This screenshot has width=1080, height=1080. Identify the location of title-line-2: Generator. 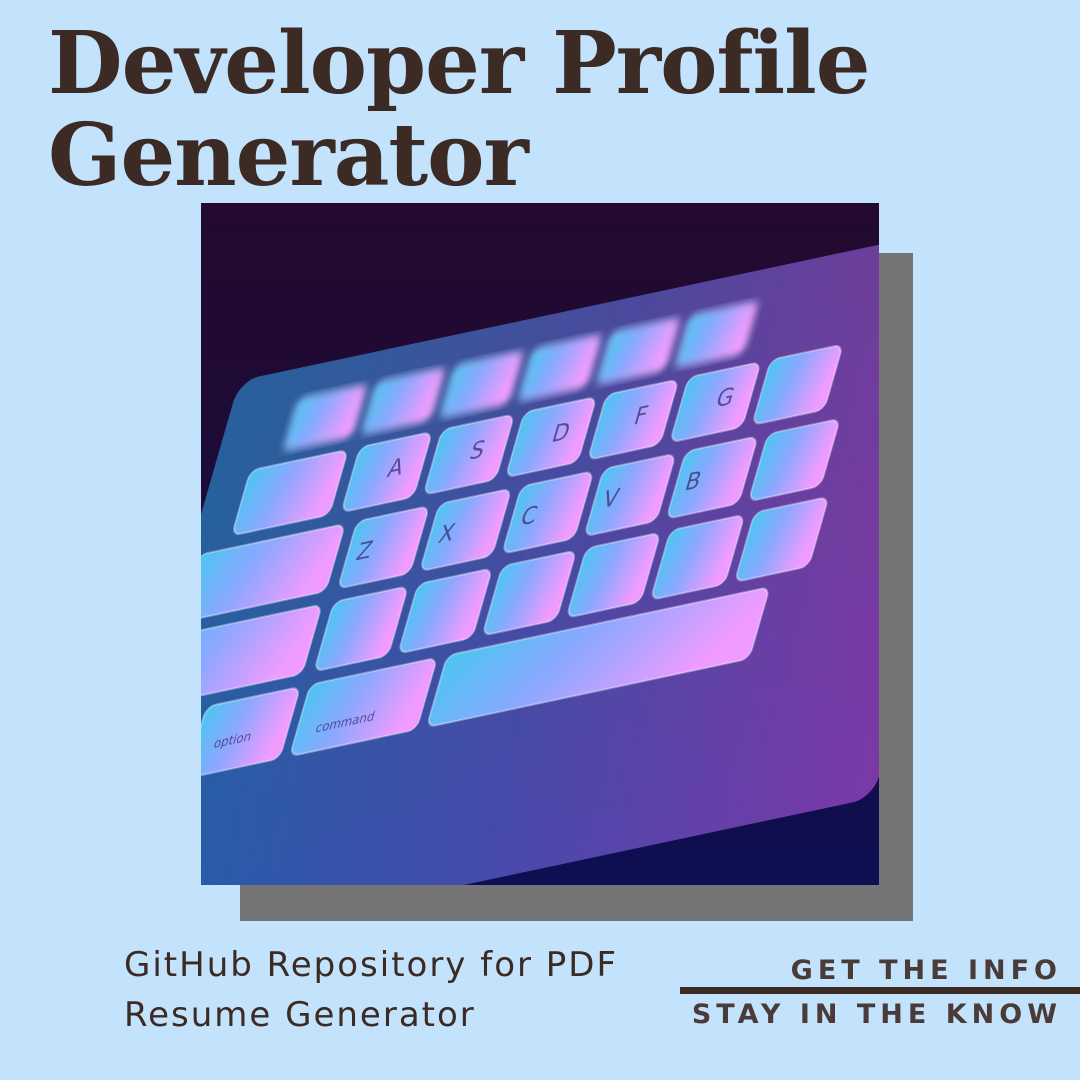
(288, 155).